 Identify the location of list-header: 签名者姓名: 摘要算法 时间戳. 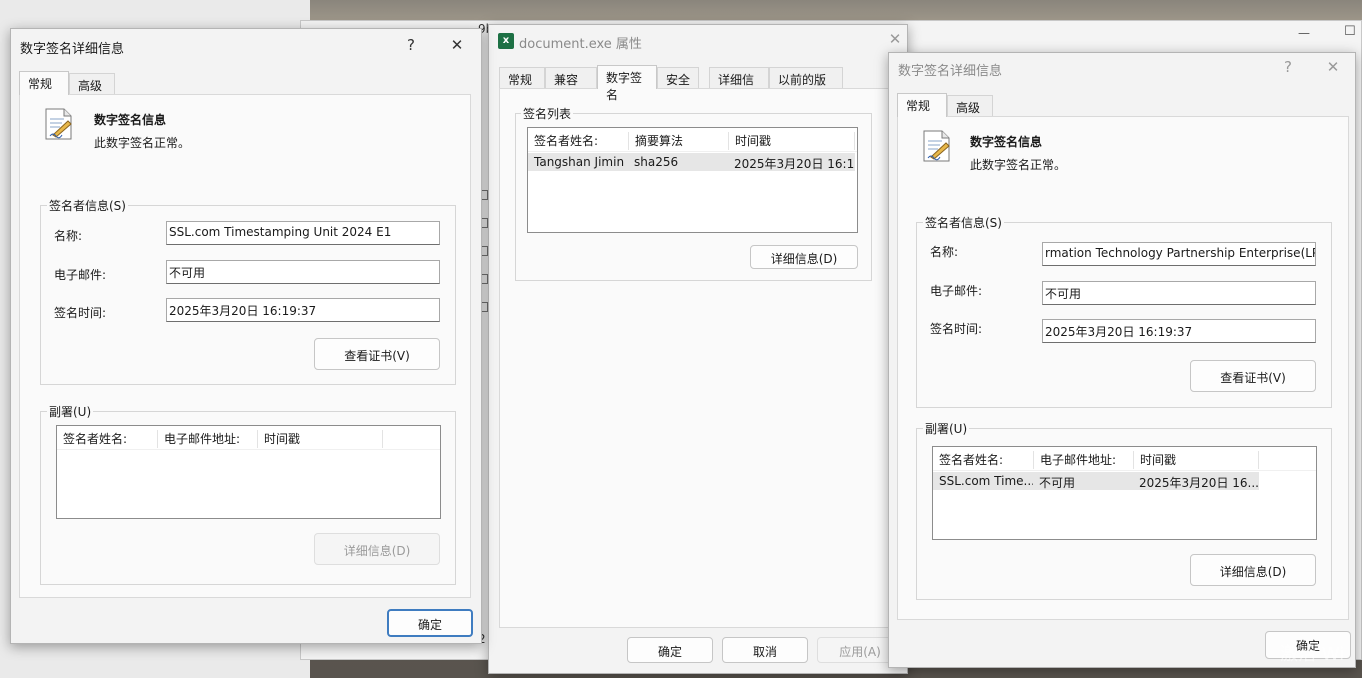
(692, 140).